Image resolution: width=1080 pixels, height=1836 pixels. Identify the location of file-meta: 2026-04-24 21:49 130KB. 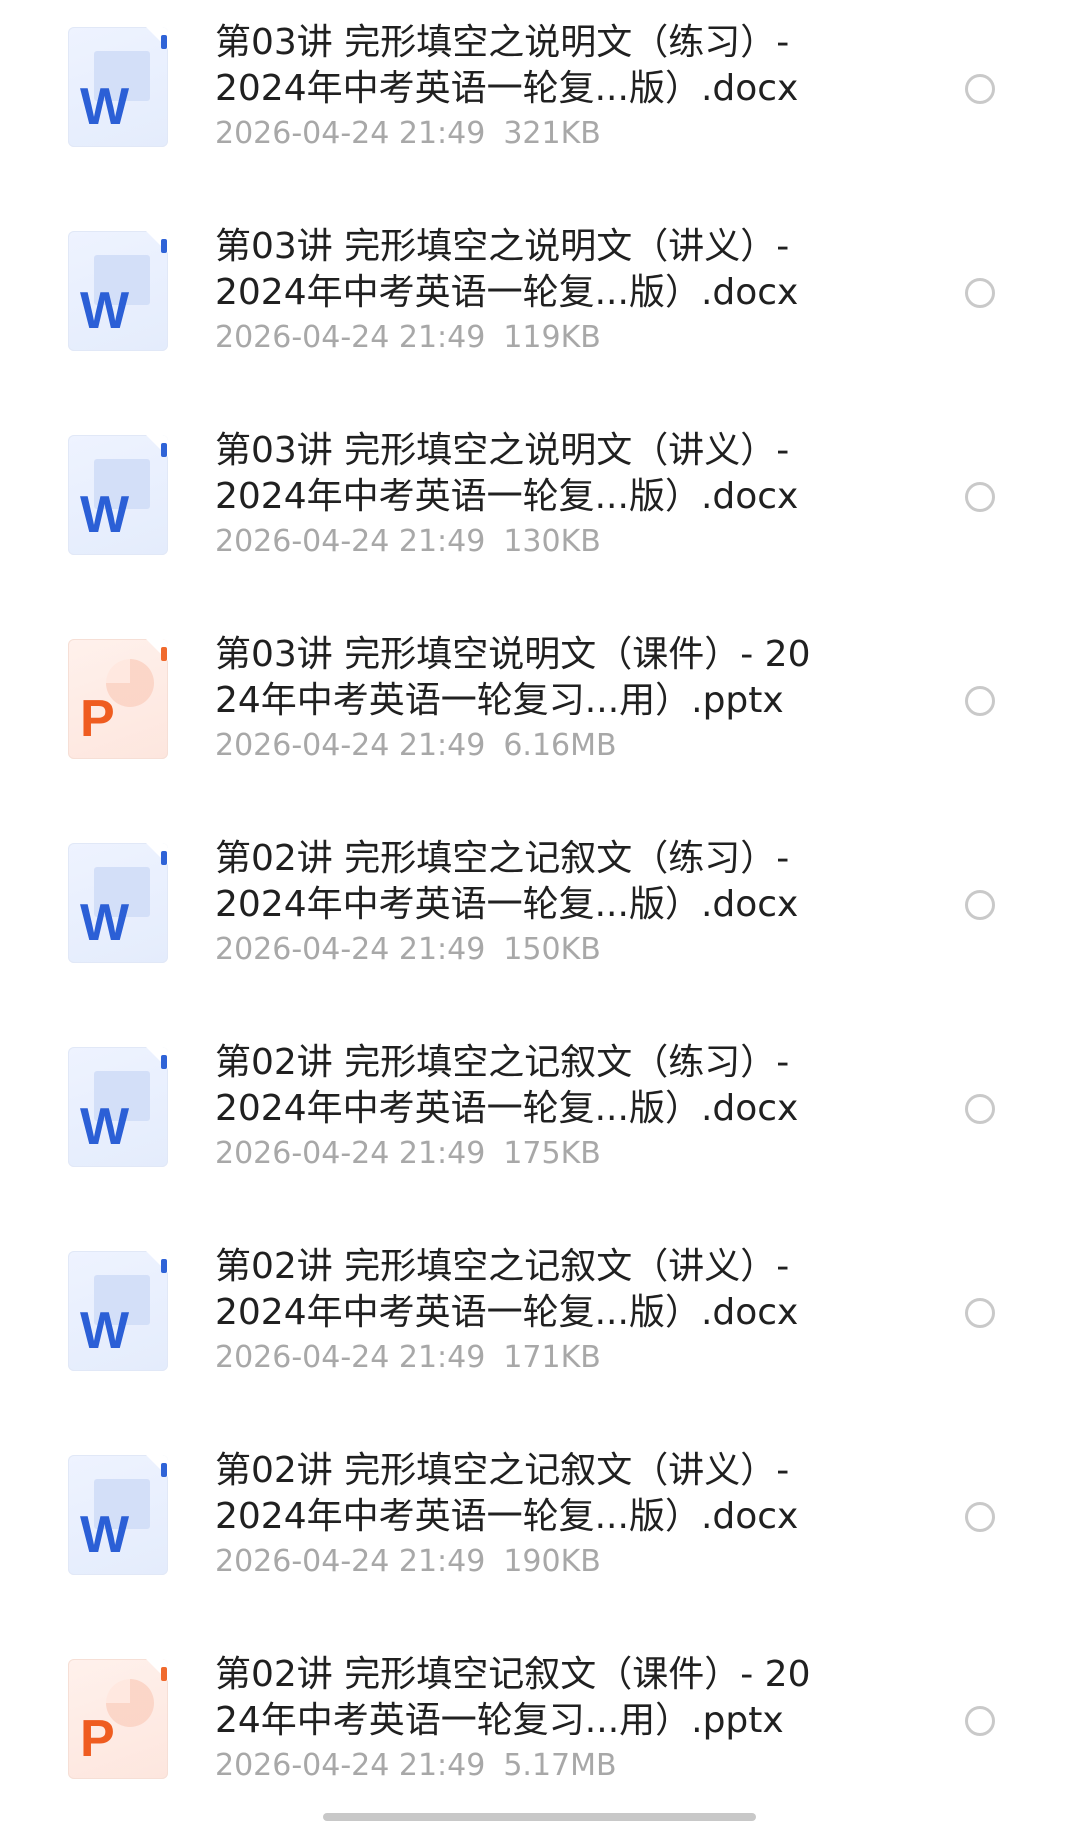
(535, 542).